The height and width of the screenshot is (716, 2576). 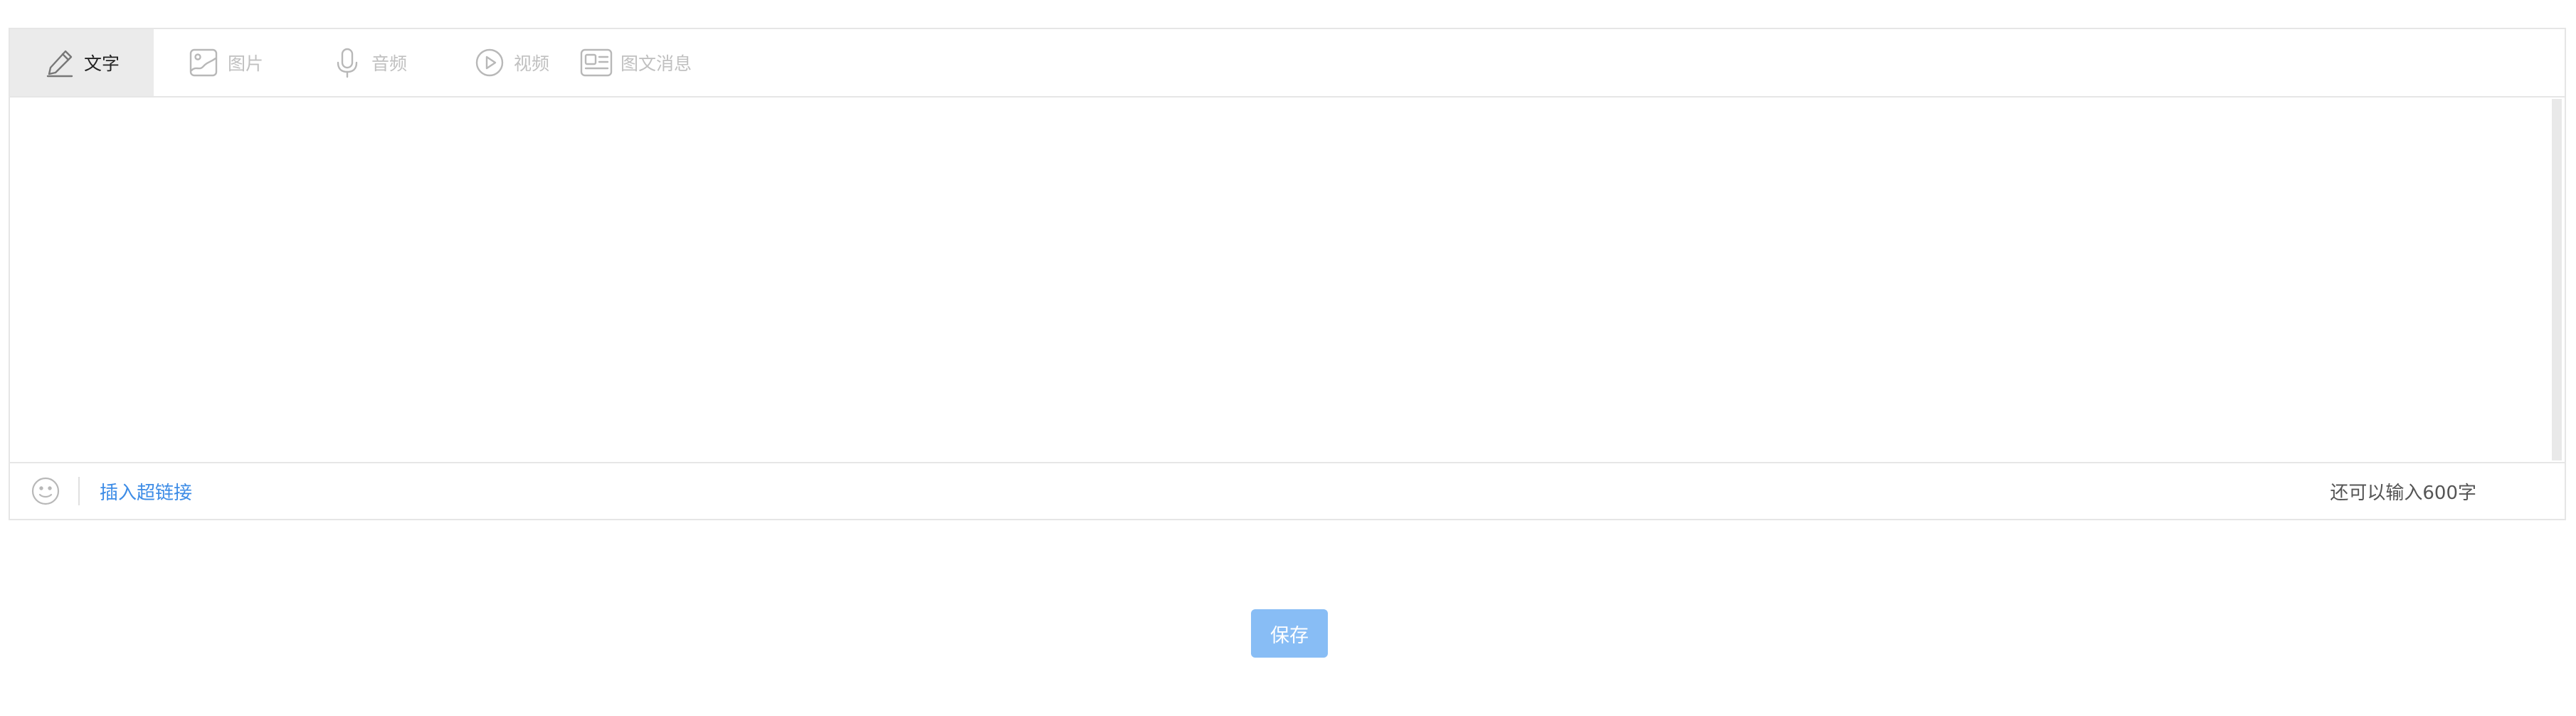 What do you see at coordinates (102, 63) in the screenshot?
I see `tab-text-label: 文字` at bounding box center [102, 63].